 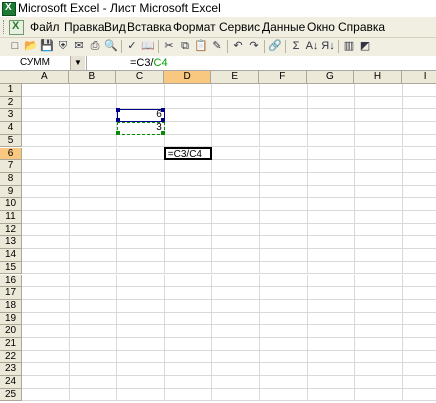 What do you see at coordinates (379, 319) in the screenshot?
I see `cell-H19` at bounding box center [379, 319].